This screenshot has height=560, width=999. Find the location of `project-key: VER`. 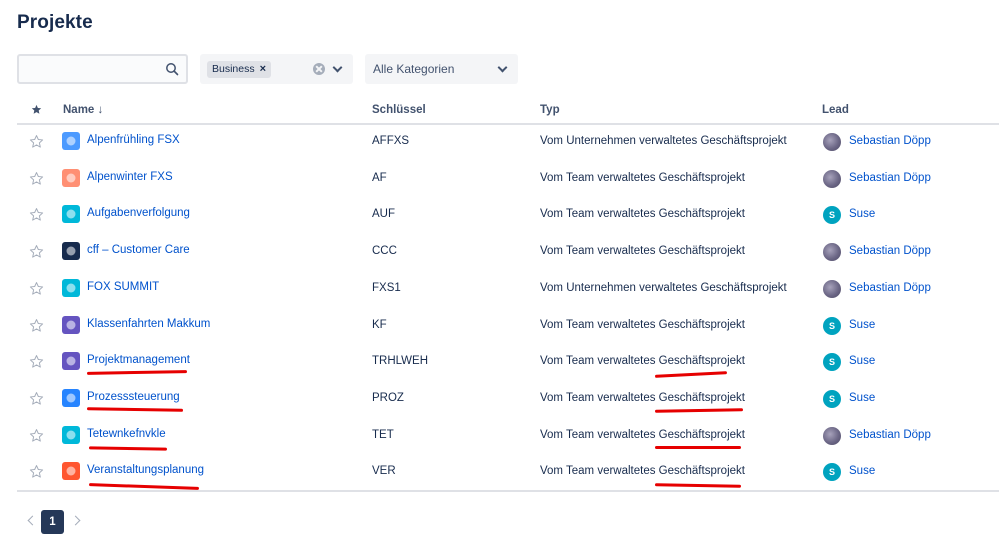

project-key: VER is located at coordinates (384, 471).